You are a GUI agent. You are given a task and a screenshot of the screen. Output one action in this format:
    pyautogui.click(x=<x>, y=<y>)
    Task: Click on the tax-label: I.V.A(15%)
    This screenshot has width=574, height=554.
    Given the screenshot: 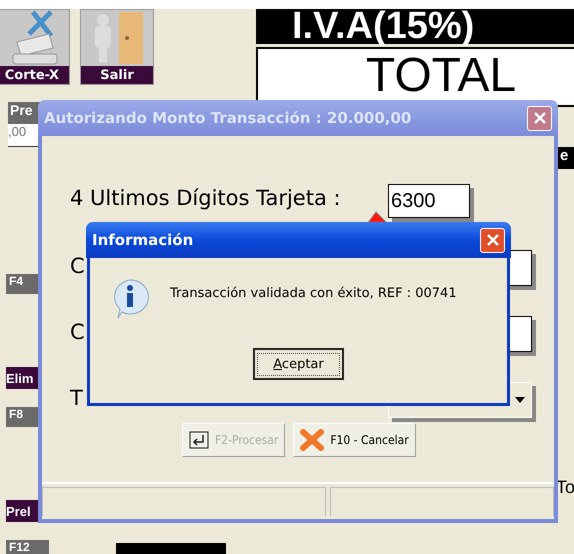 What is the action you would take?
    pyautogui.click(x=415, y=26)
    